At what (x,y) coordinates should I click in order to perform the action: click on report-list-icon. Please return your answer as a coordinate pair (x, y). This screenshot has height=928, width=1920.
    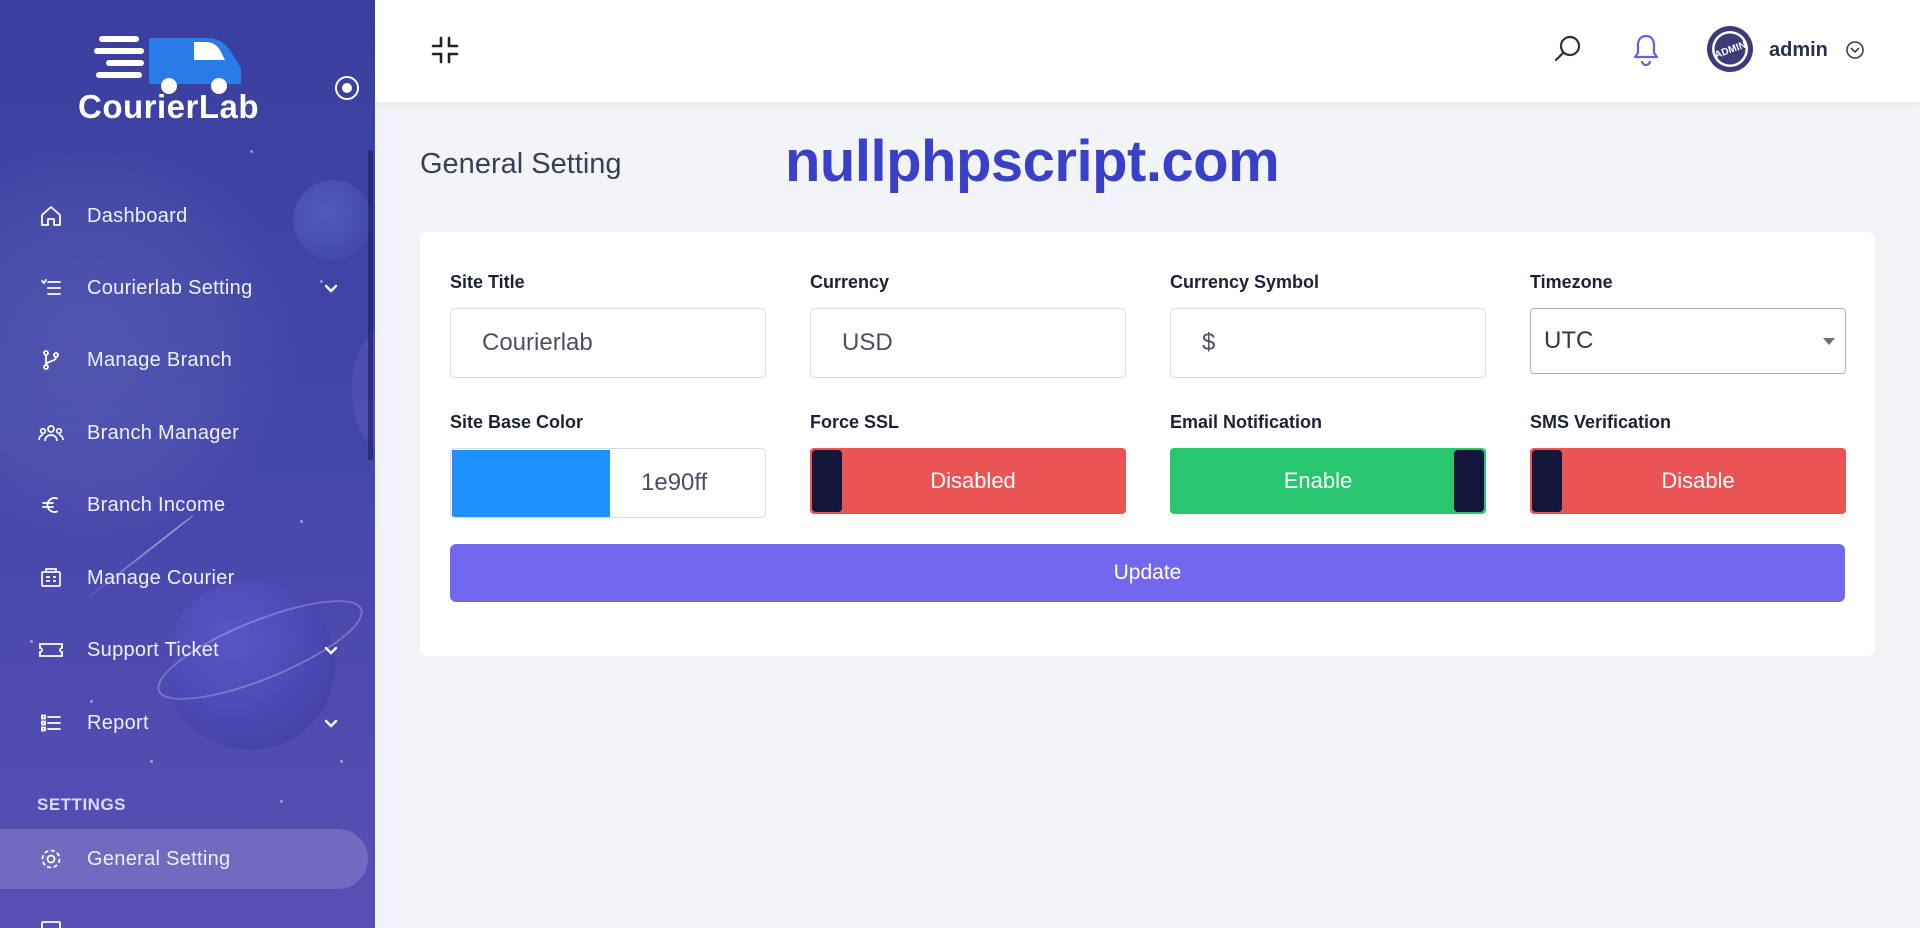
    Looking at the image, I should click on (51, 723).